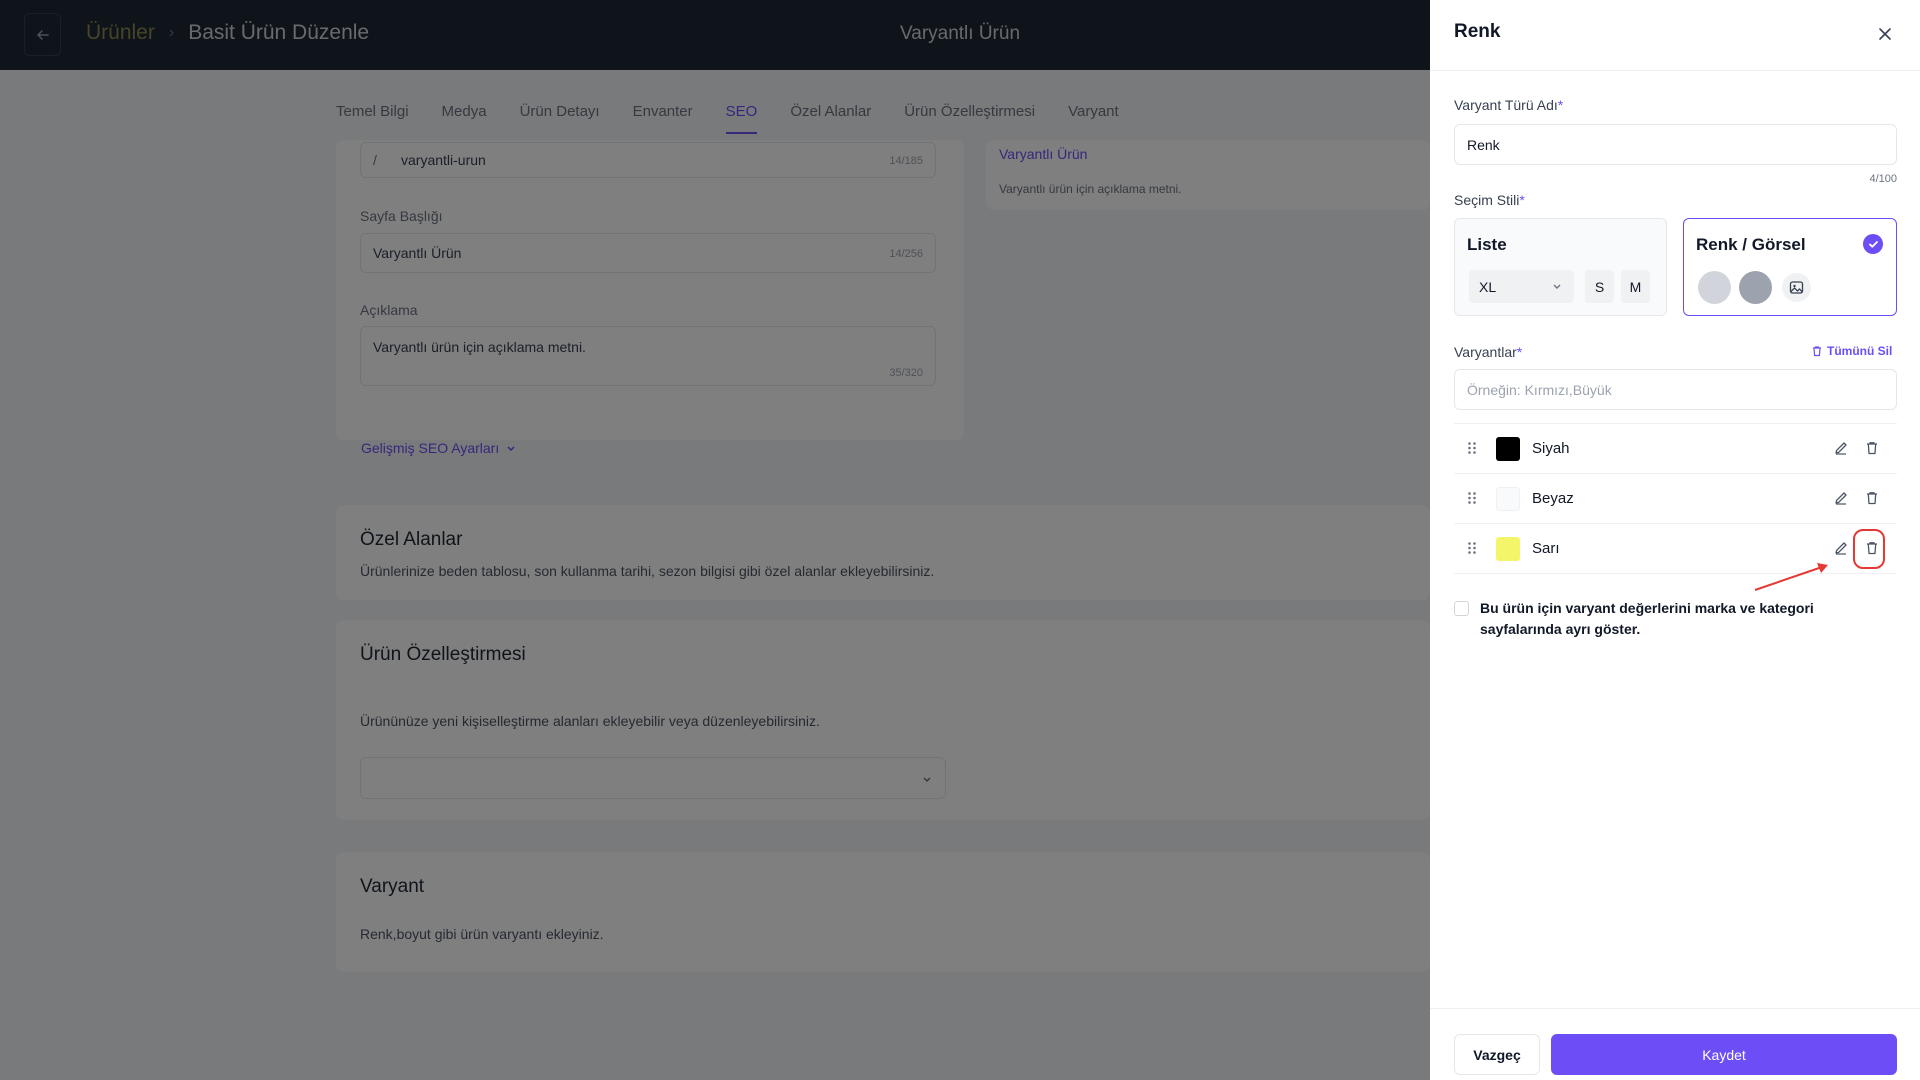 This screenshot has width=1920, height=1080. Describe the element at coordinates (1860, 351) in the screenshot. I see `clear-all-label: Tümünü Sil` at that location.